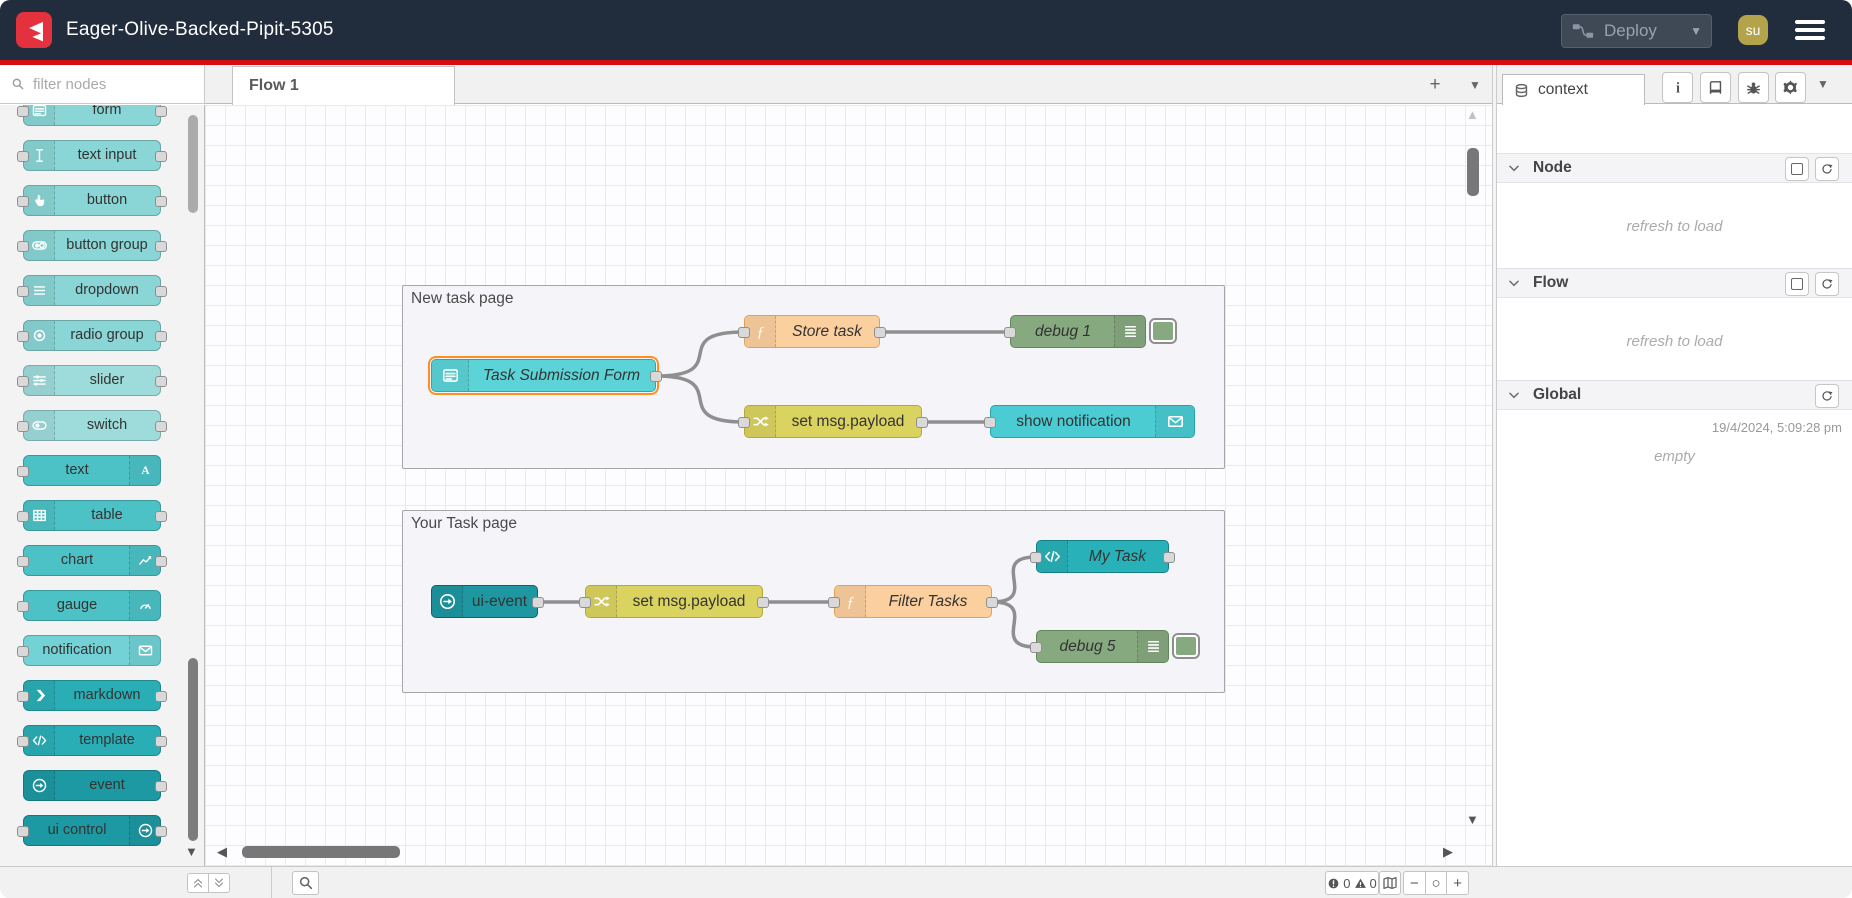 Image resolution: width=1852 pixels, height=898 pixels. Describe the element at coordinates (1390, 883) in the screenshot. I see `navigator-button` at that location.